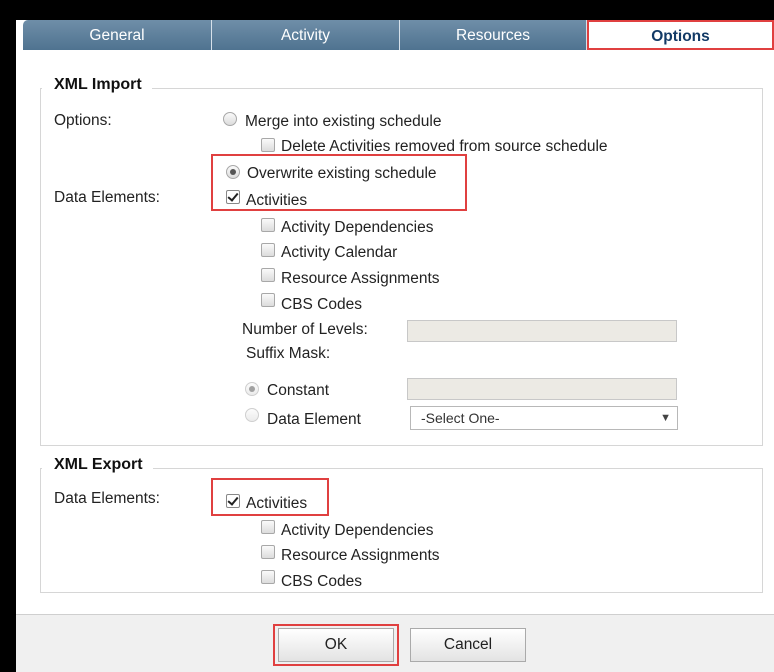 The height and width of the screenshot is (672, 774). I want to click on export-activity-dependencies-checkbox, so click(268, 527).